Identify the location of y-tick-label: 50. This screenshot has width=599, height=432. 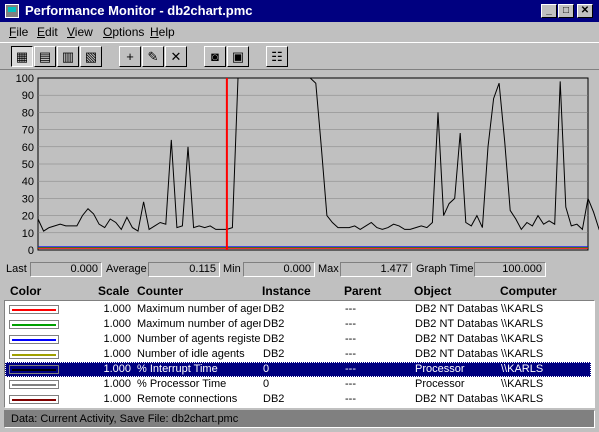
(28, 165).